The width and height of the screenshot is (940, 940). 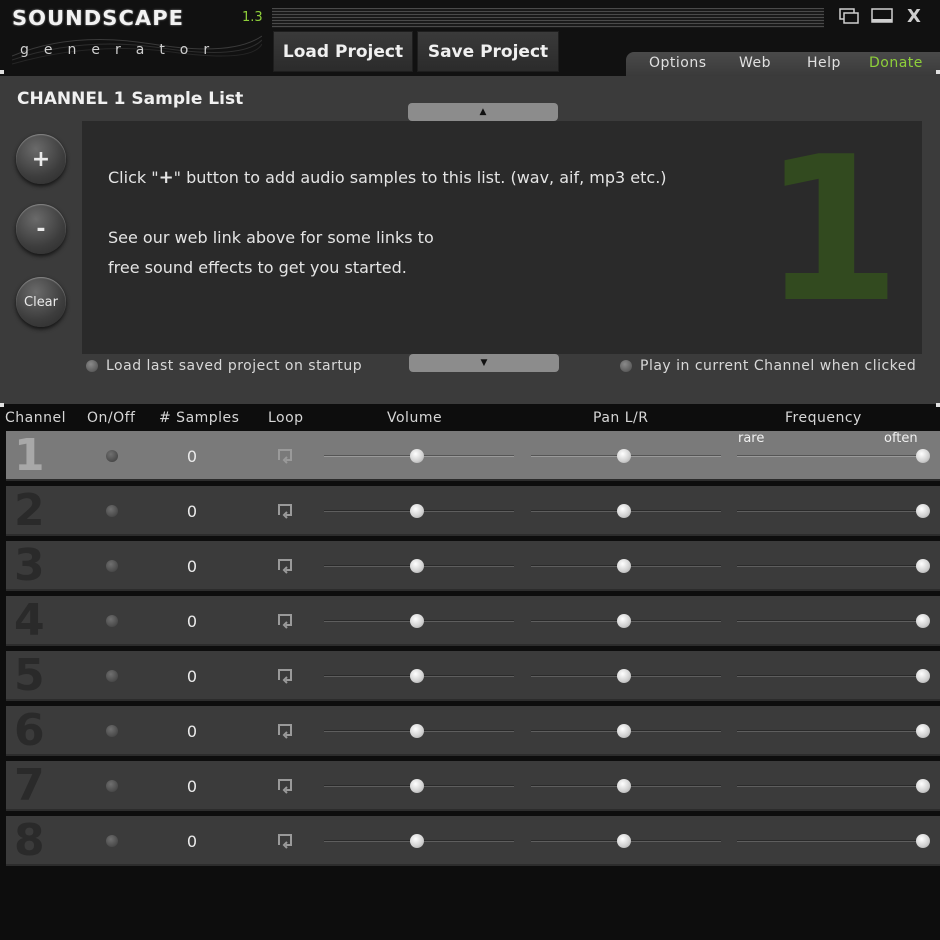 I want to click on menu-bar: Options Web Help Donate, so click(x=783, y=64).